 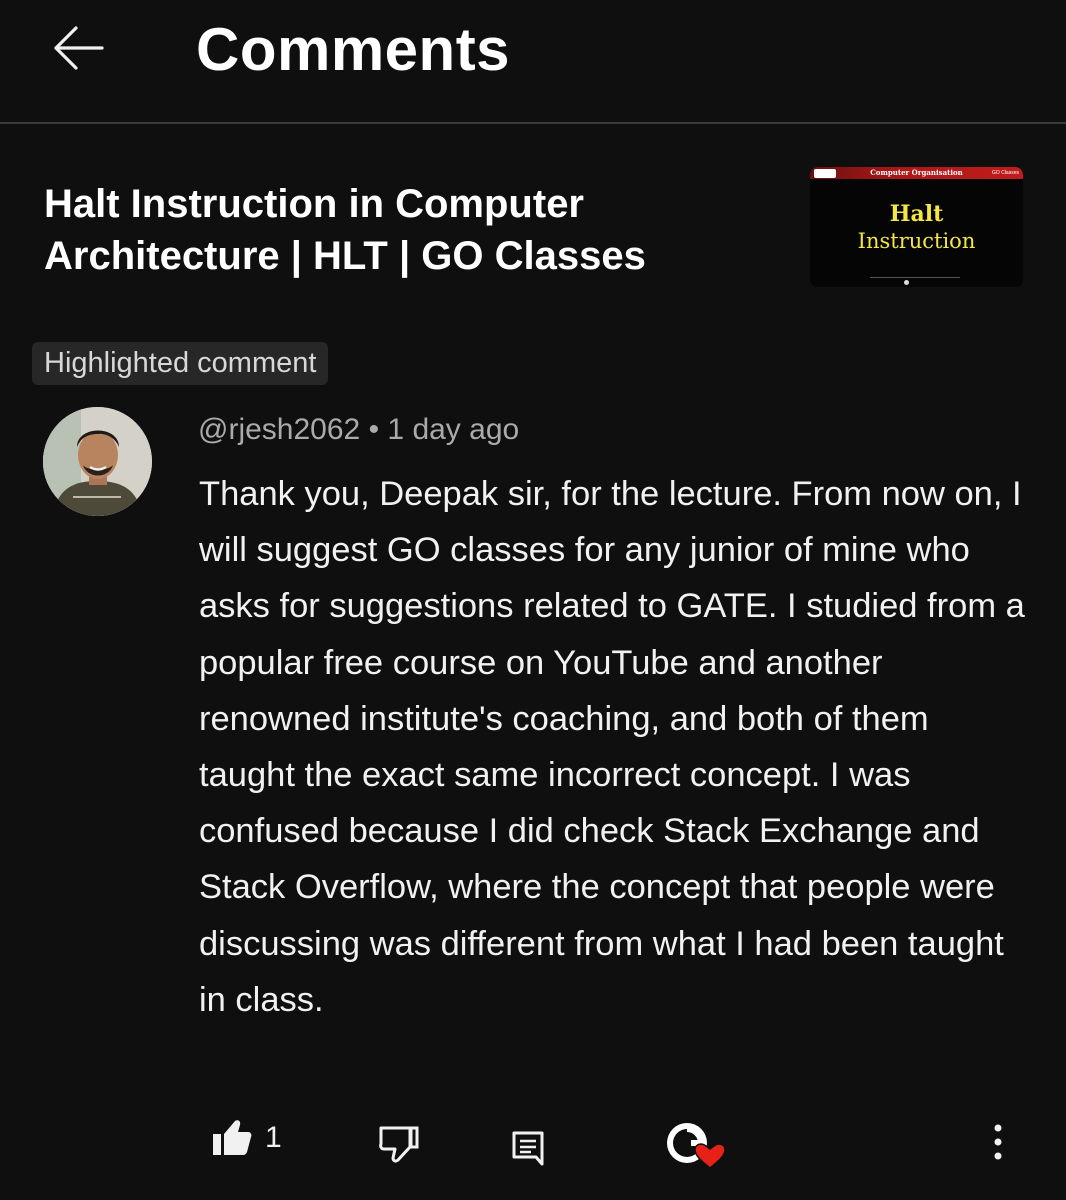 I want to click on more-options-button, so click(x=998, y=1142).